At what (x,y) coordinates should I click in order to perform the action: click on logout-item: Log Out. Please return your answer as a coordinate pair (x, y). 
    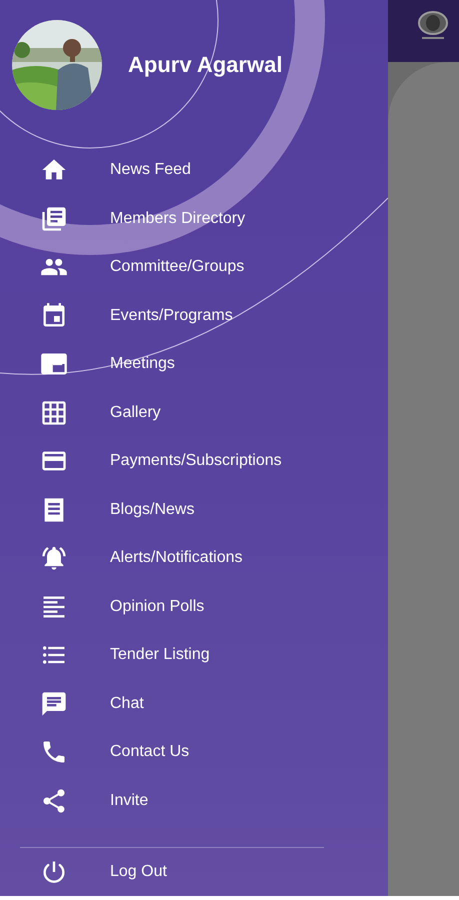
    Looking at the image, I should click on (86, 872).